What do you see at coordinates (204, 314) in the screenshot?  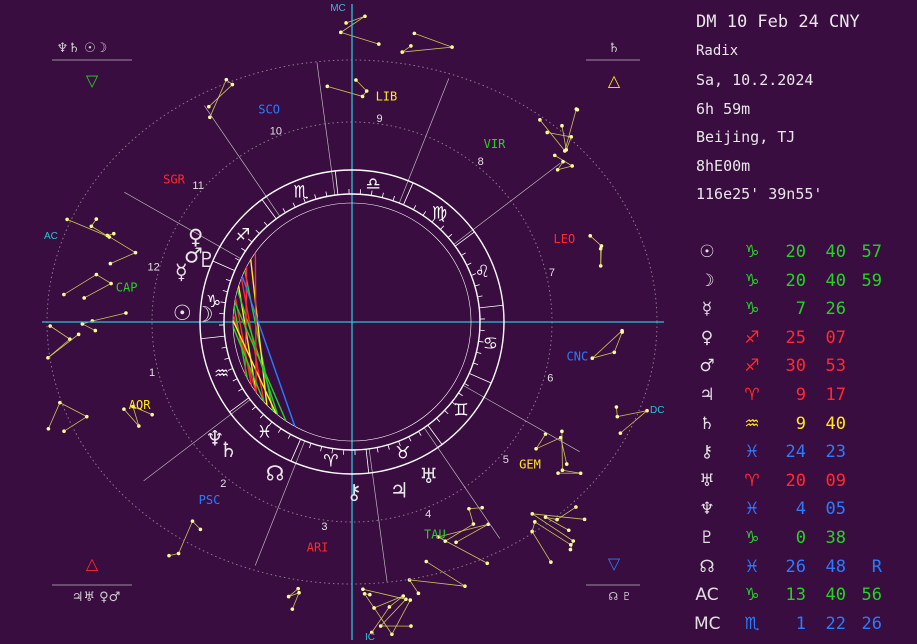 I see `planet-marker: ☽` at bounding box center [204, 314].